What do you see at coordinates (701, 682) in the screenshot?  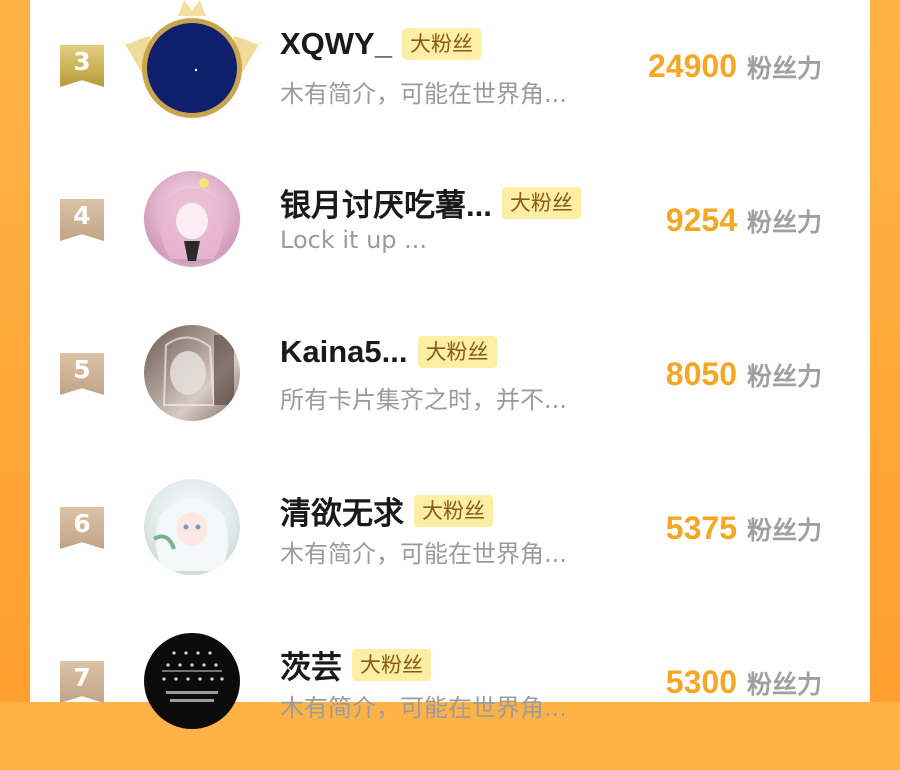 I see `fan-score-value: 5300` at bounding box center [701, 682].